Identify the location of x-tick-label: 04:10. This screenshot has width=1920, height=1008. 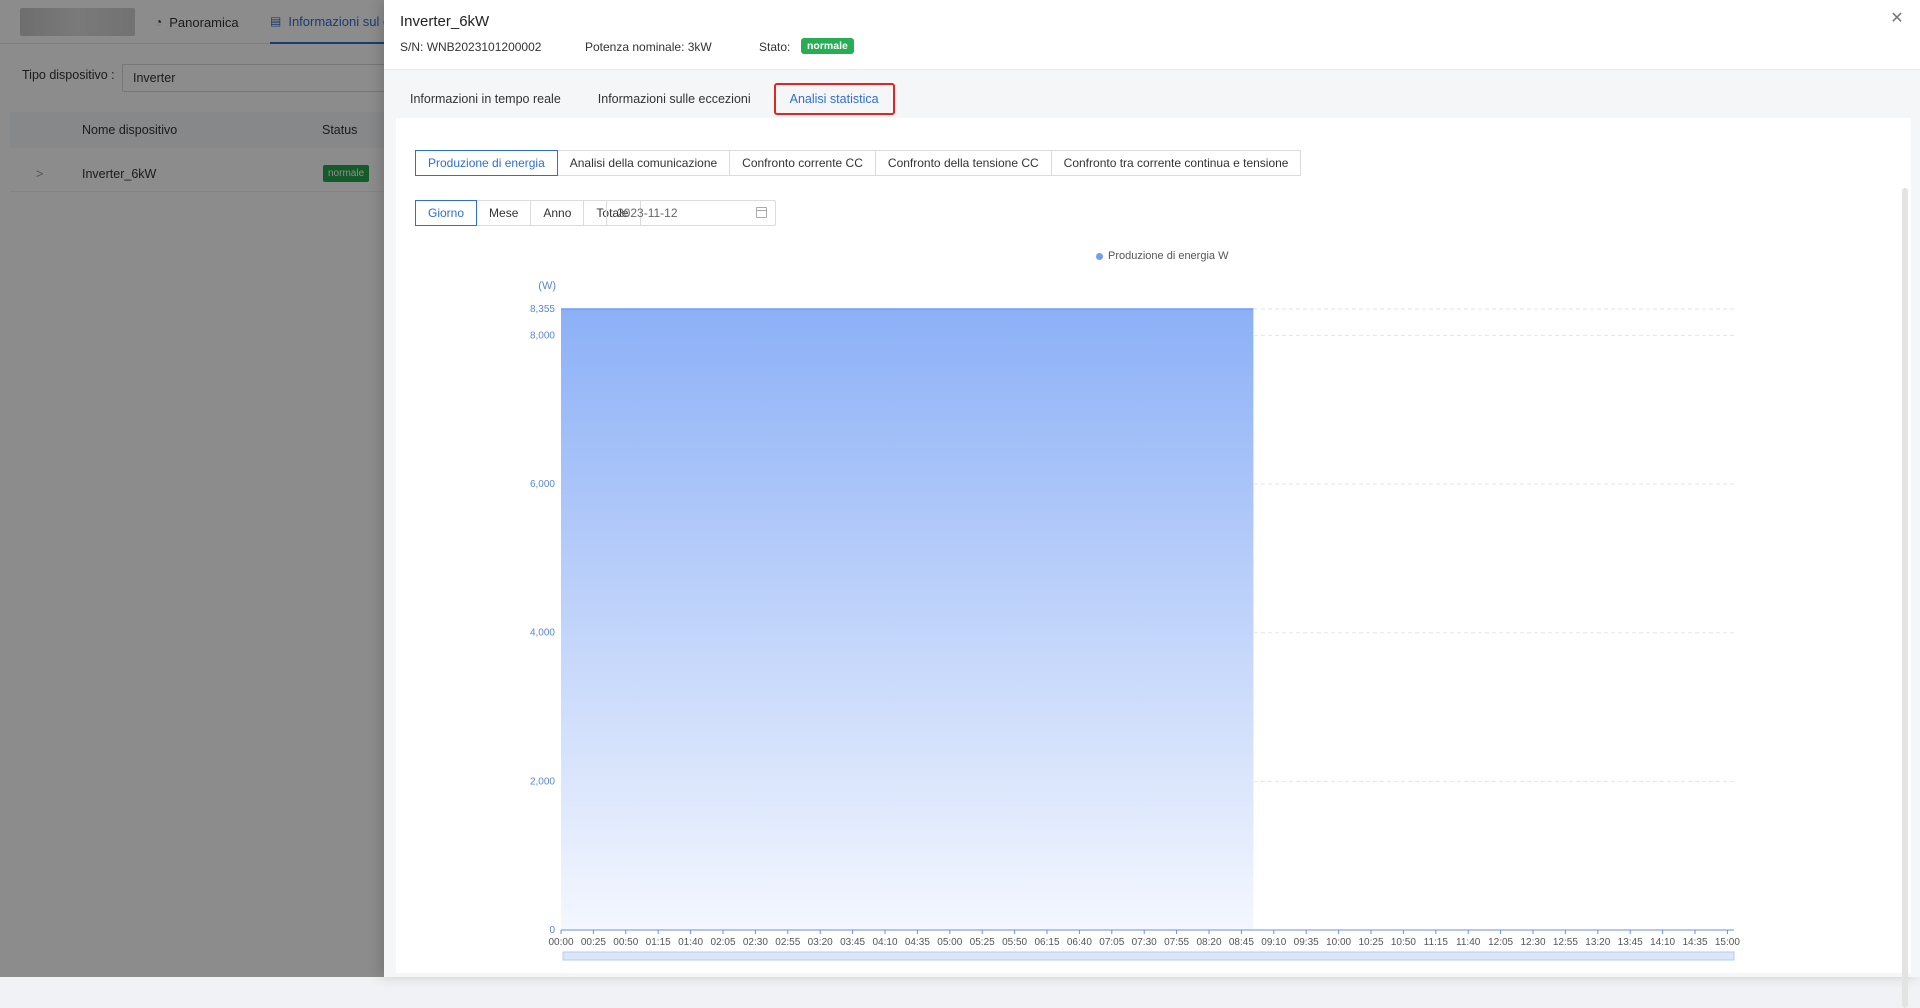
(884, 942).